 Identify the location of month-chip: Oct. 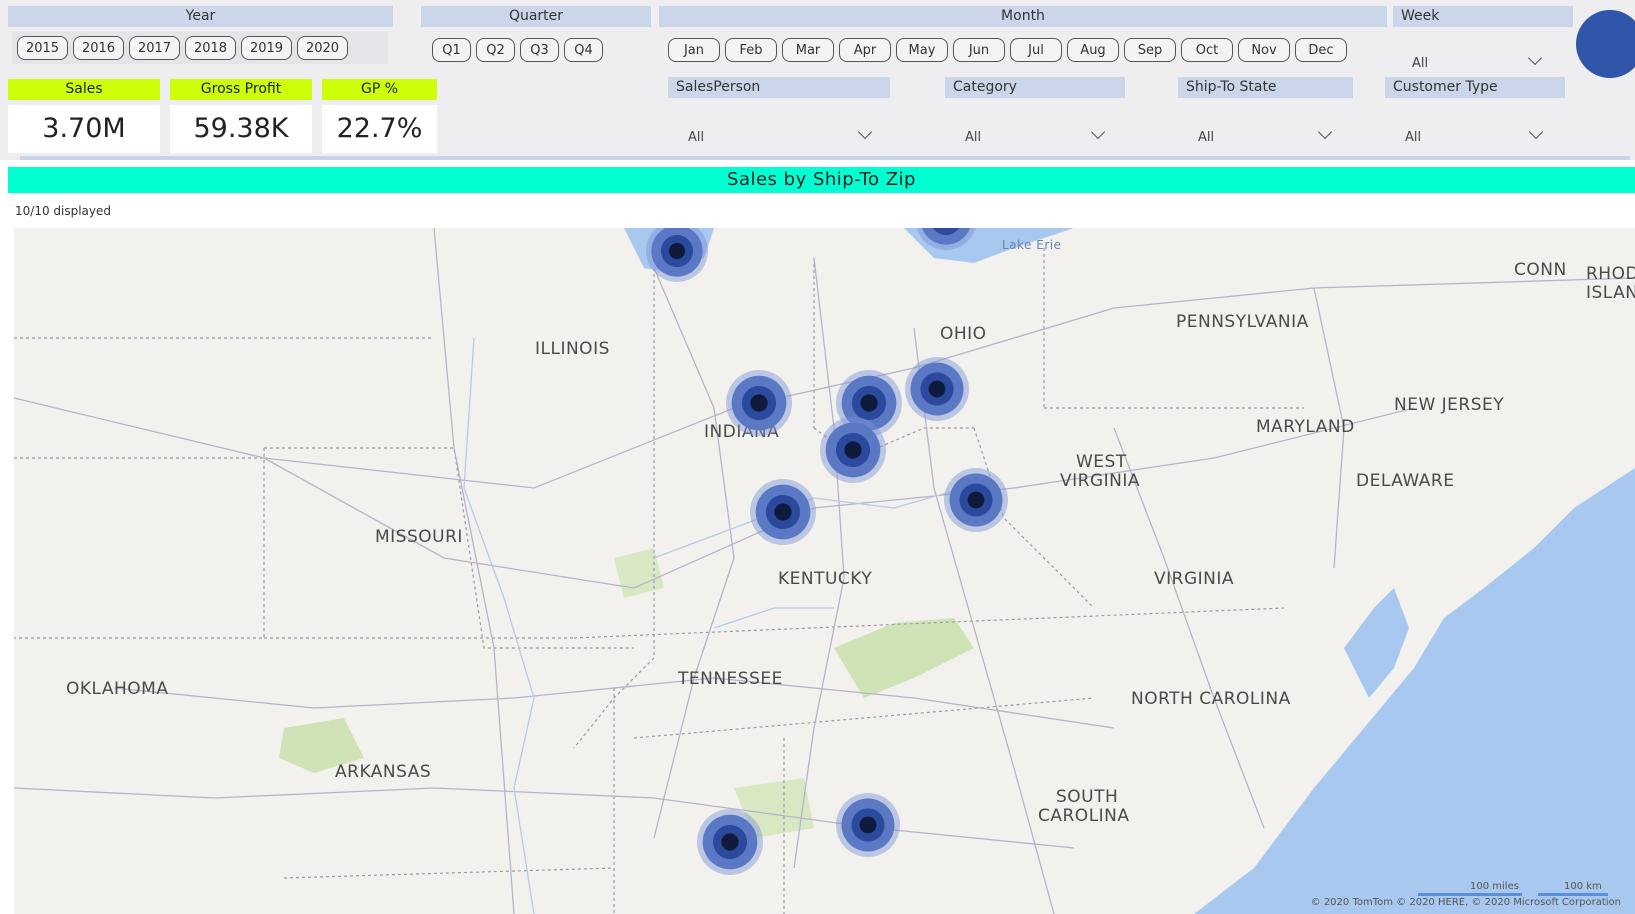
(1207, 50).